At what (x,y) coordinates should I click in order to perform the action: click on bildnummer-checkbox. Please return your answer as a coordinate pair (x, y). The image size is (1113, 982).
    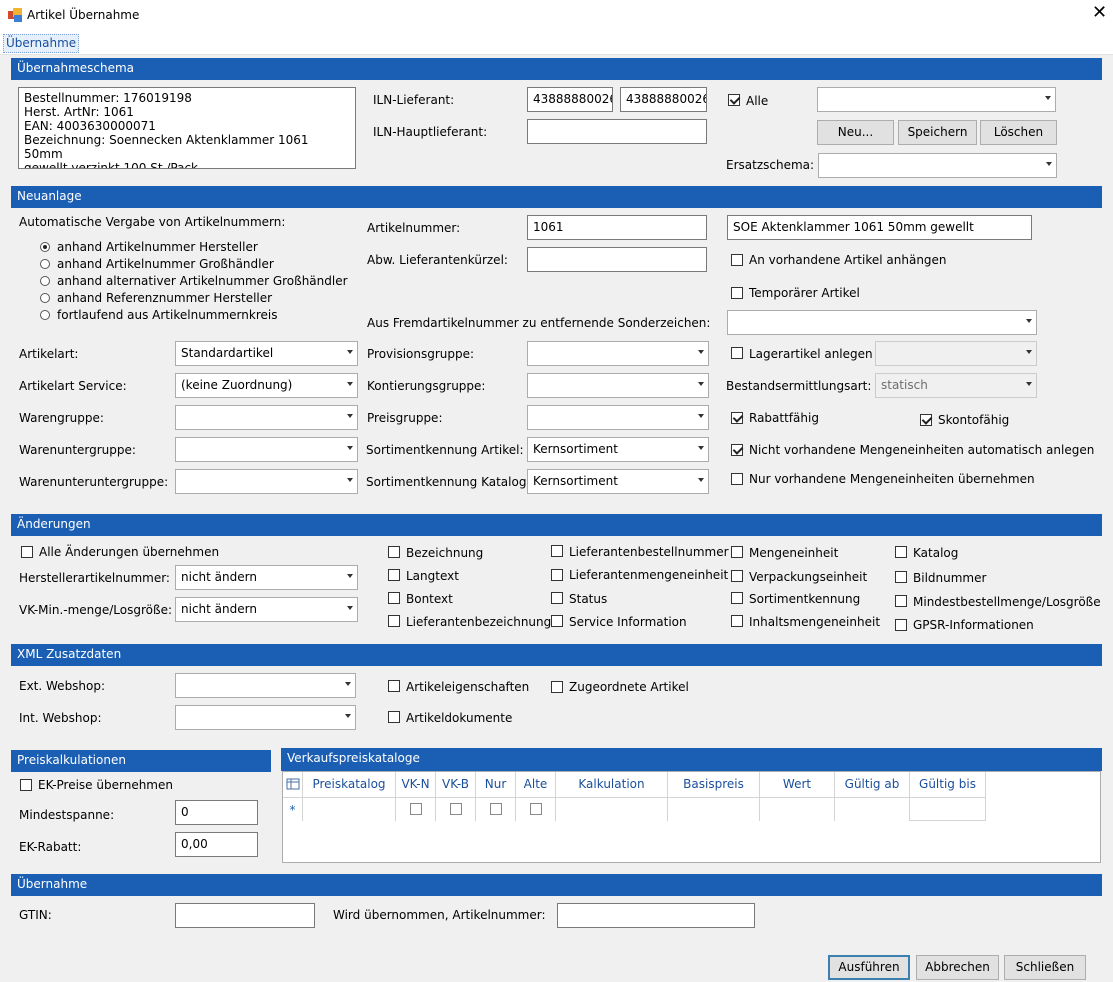
    Looking at the image, I should click on (901, 577).